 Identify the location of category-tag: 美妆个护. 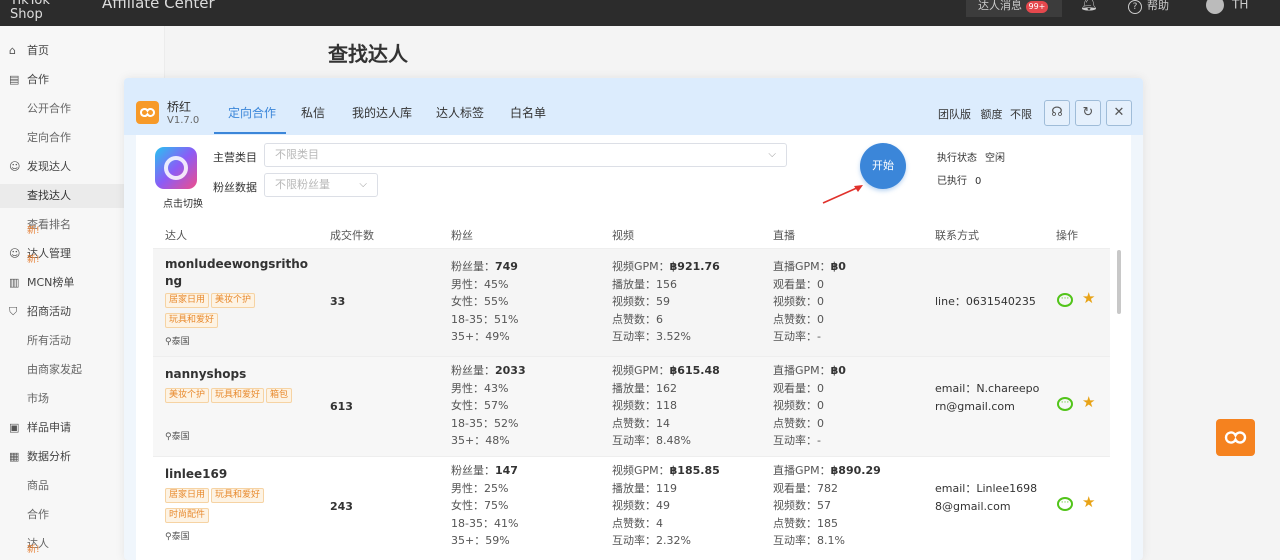
(187, 395).